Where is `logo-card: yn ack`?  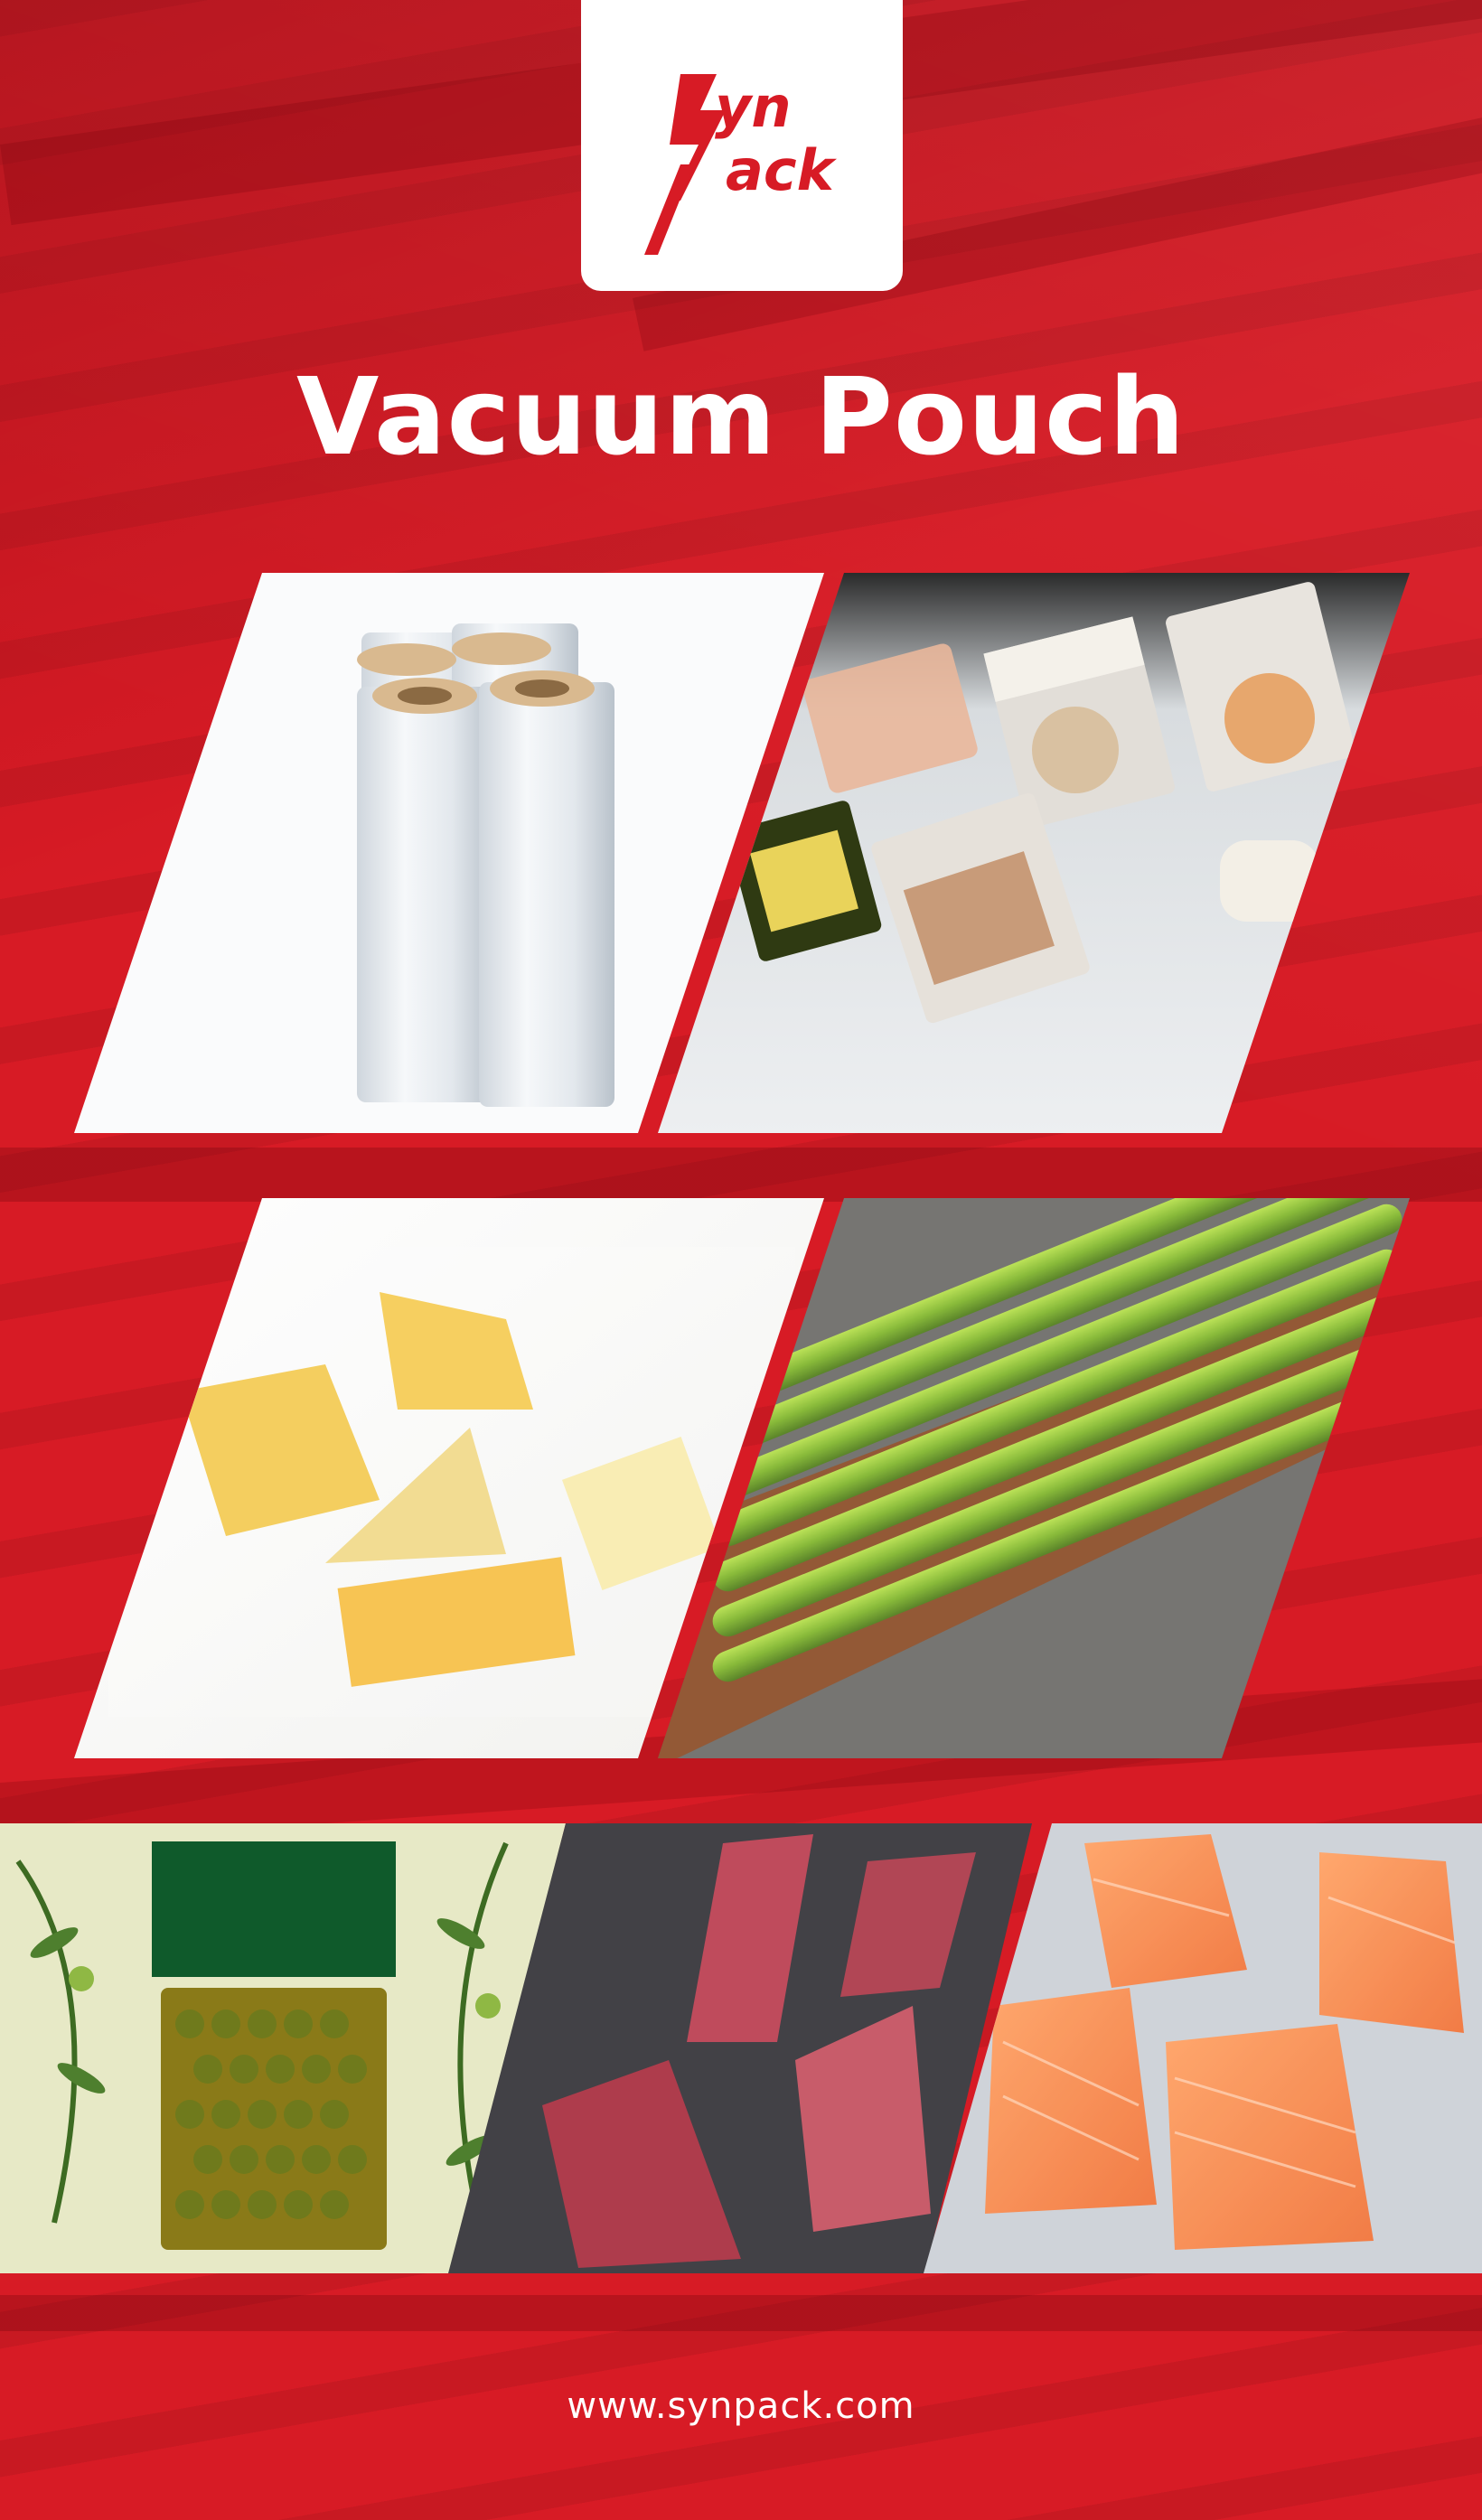
logo-card: yn ack is located at coordinates (742, 145).